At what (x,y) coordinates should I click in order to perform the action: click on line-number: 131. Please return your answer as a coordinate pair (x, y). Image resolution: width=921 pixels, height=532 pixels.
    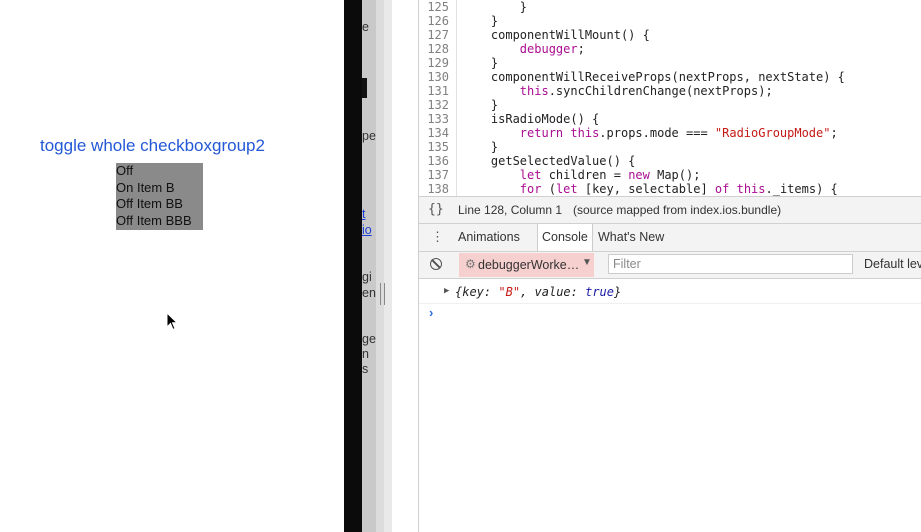
    Looking at the image, I should click on (436, 91).